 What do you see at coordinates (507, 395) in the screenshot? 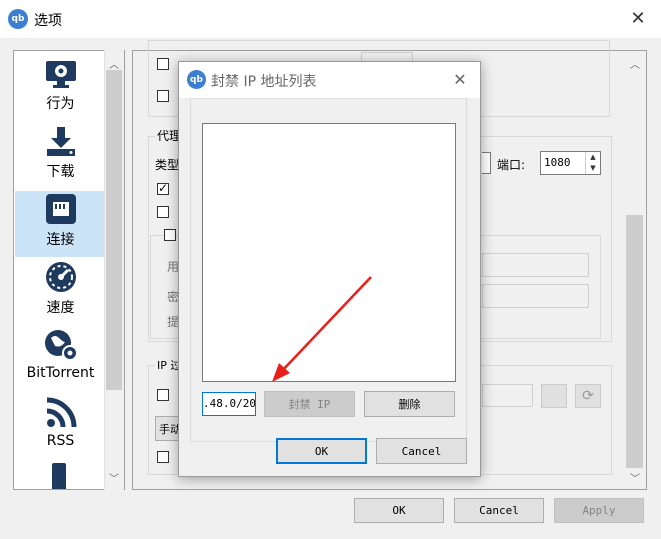
I see `filter-path-field` at bounding box center [507, 395].